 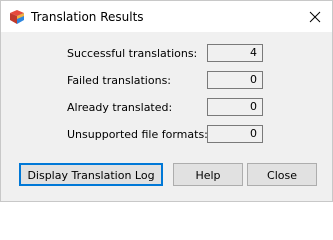 What do you see at coordinates (137, 134) in the screenshot?
I see `unsupported-file-formats-label: Unsupported file formats:` at bounding box center [137, 134].